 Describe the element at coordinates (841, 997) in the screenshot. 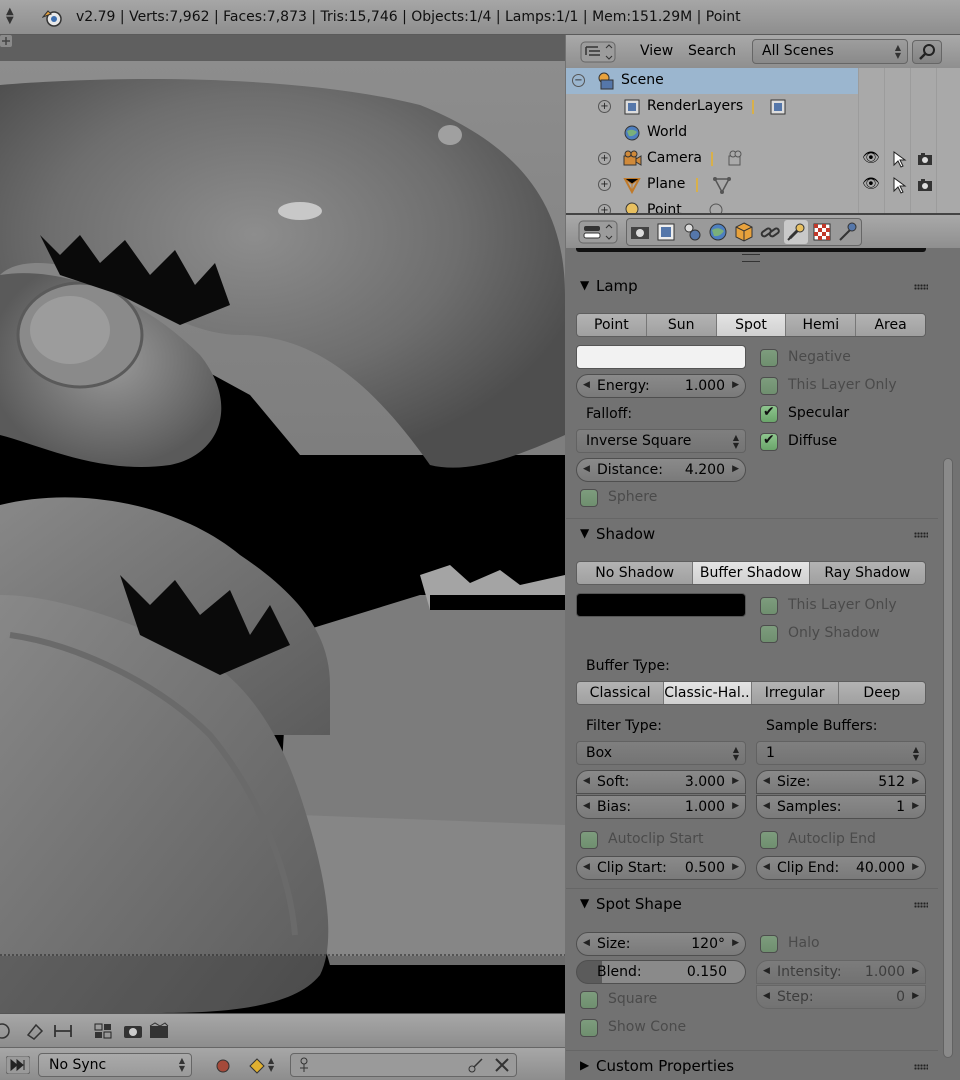

I see `halo-step-field: ◀ Step: 0 ▶` at that location.